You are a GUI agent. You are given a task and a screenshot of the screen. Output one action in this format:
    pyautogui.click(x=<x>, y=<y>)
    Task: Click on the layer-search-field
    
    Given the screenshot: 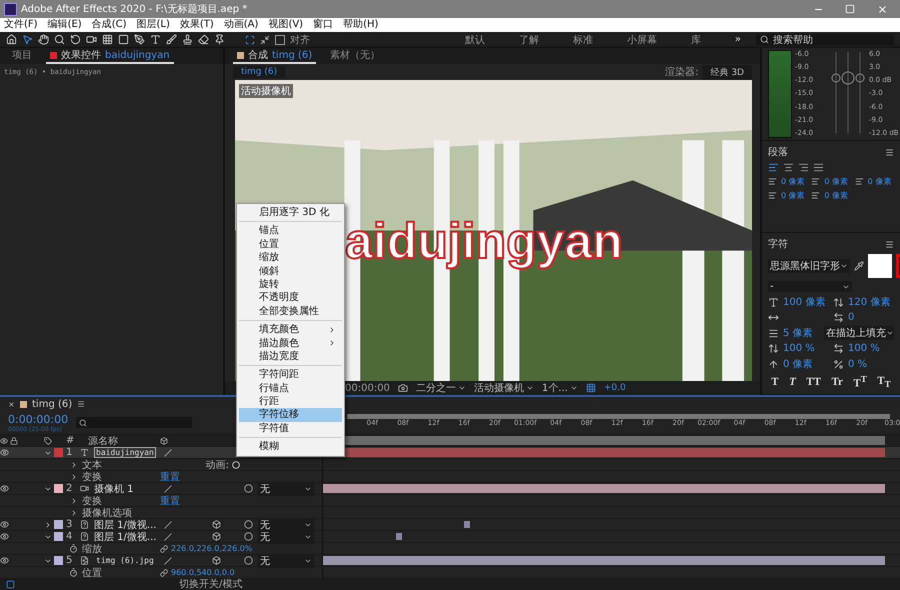 What is the action you would take?
    pyautogui.click(x=134, y=422)
    